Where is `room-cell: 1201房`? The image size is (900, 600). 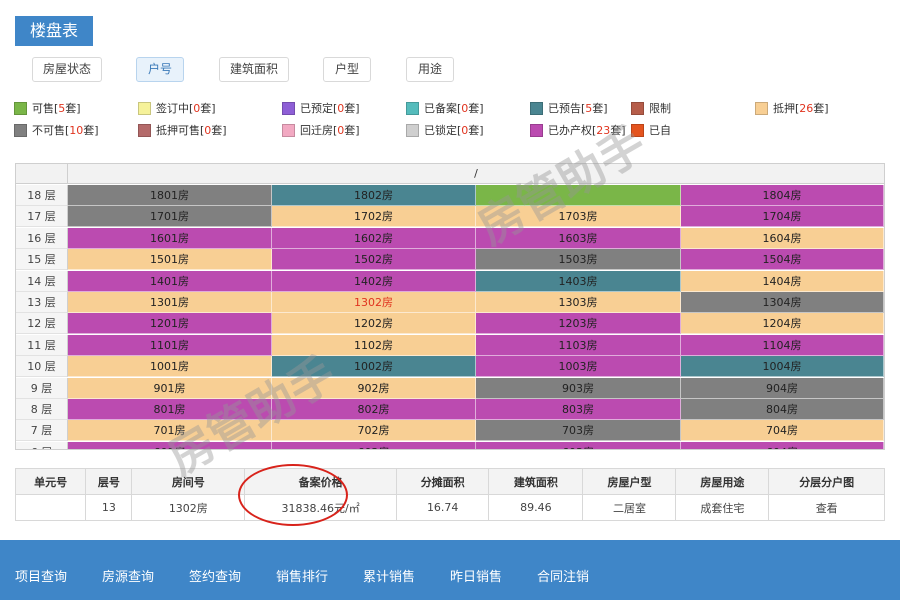
room-cell: 1201房 is located at coordinates (170, 324).